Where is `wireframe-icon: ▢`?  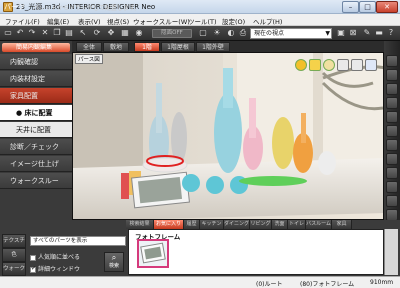
wireframe-icon: ▢ is located at coordinates (203, 33).